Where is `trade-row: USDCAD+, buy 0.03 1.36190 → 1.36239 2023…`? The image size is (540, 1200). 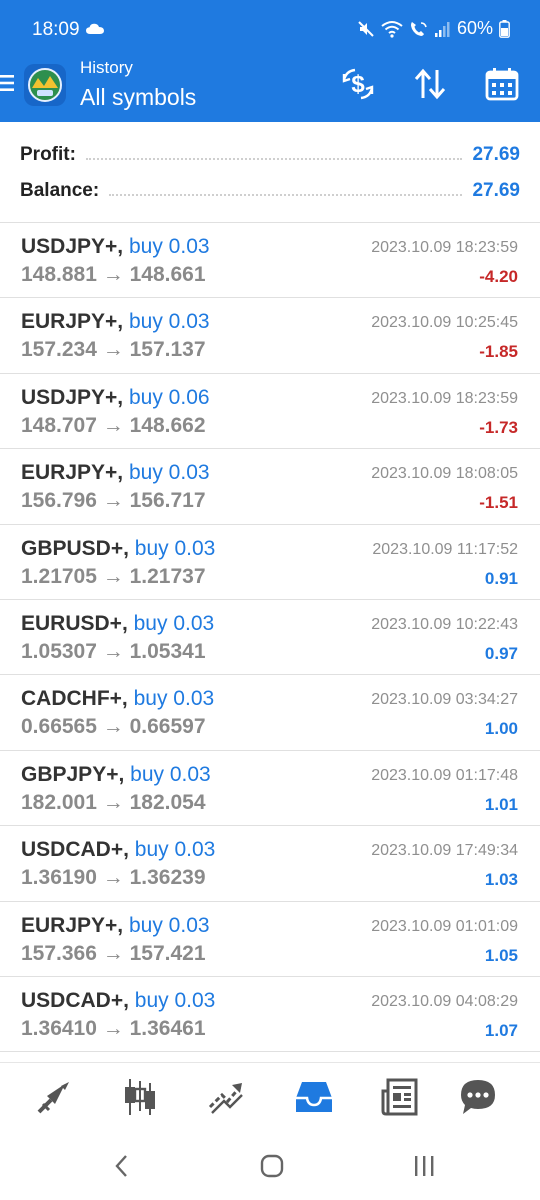 trade-row: USDCAD+, buy 0.03 1.36190 → 1.36239 2023… is located at coordinates (270, 864).